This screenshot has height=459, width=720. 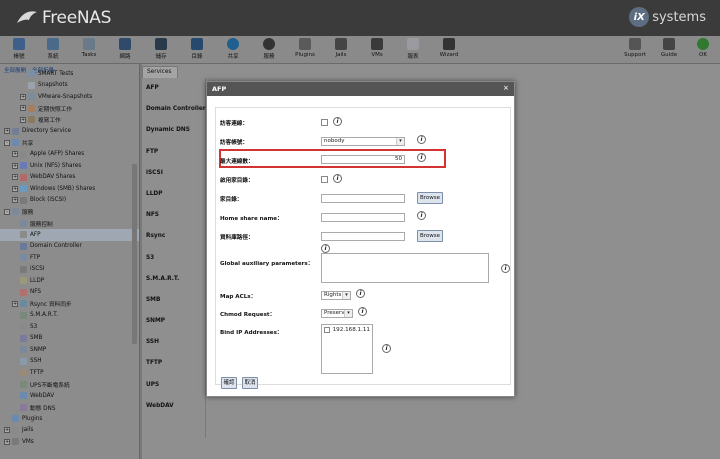 What do you see at coordinates (360, 293) in the screenshot?
I see `map-acls-help-icon: i` at bounding box center [360, 293].